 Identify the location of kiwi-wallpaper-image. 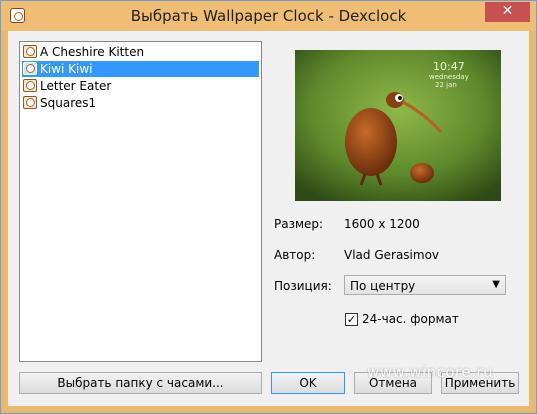
(398, 125).